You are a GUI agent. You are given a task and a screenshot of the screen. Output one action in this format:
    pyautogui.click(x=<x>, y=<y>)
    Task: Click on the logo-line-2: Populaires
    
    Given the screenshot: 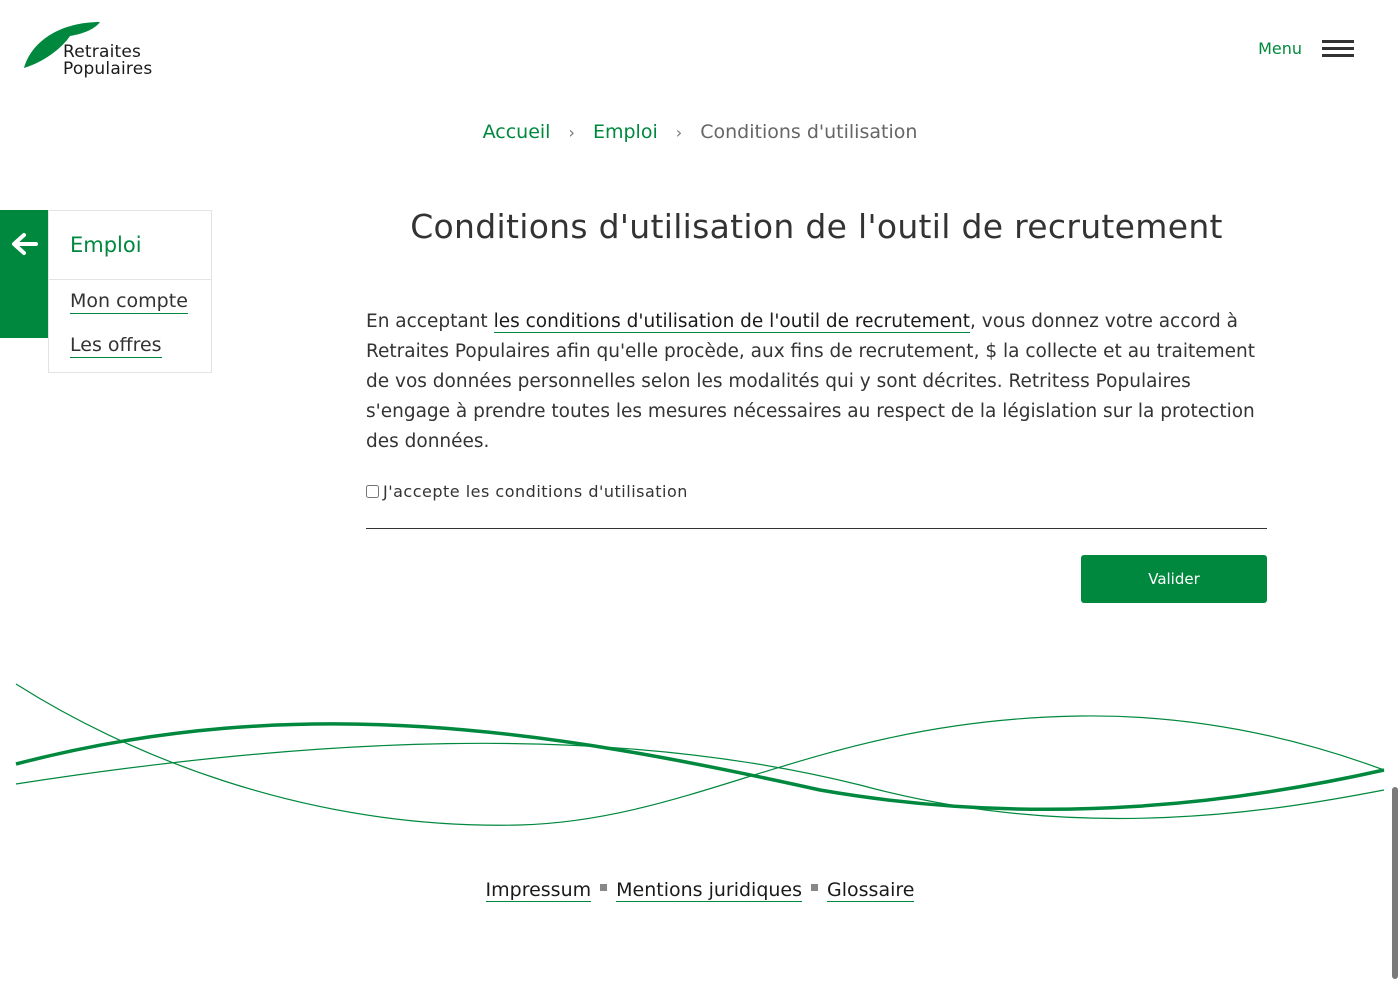 What is the action you would take?
    pyautogui.click(x=108, y=69)
    